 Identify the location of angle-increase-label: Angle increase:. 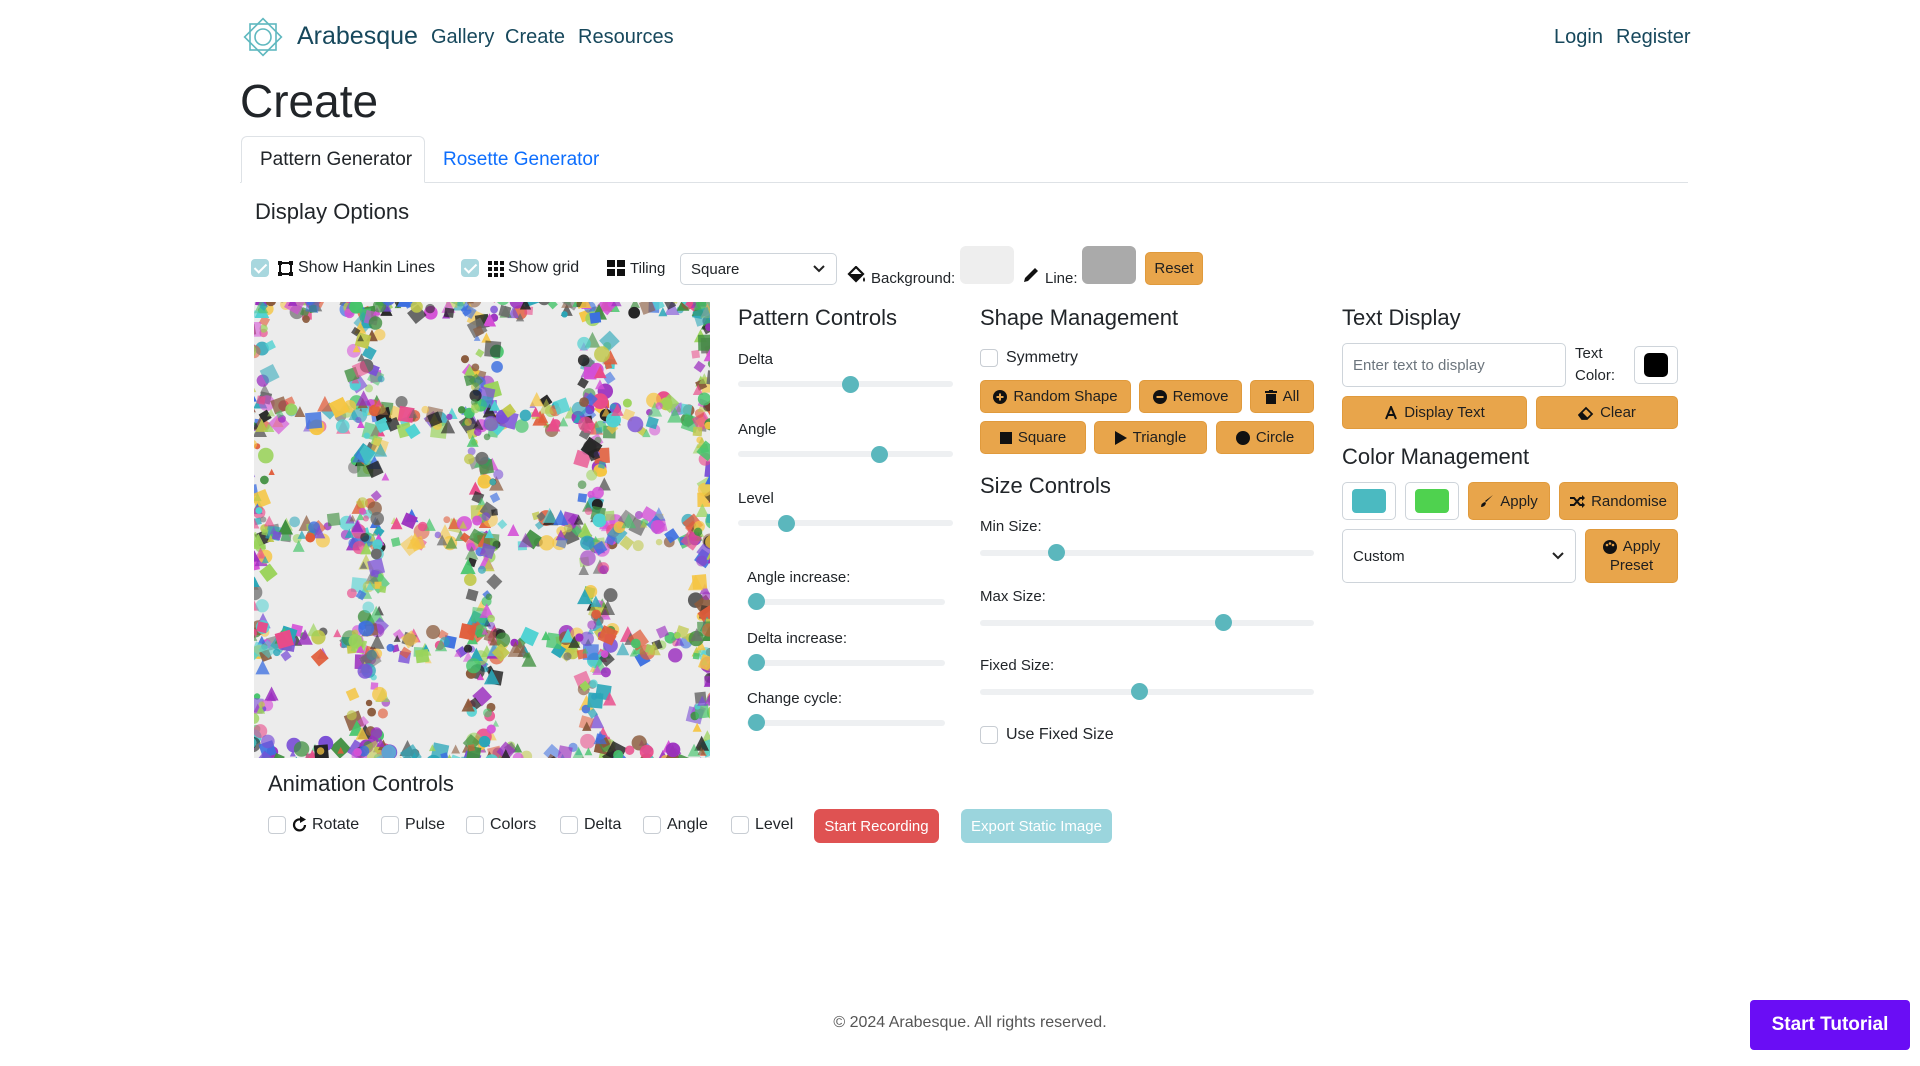
(799, 577).